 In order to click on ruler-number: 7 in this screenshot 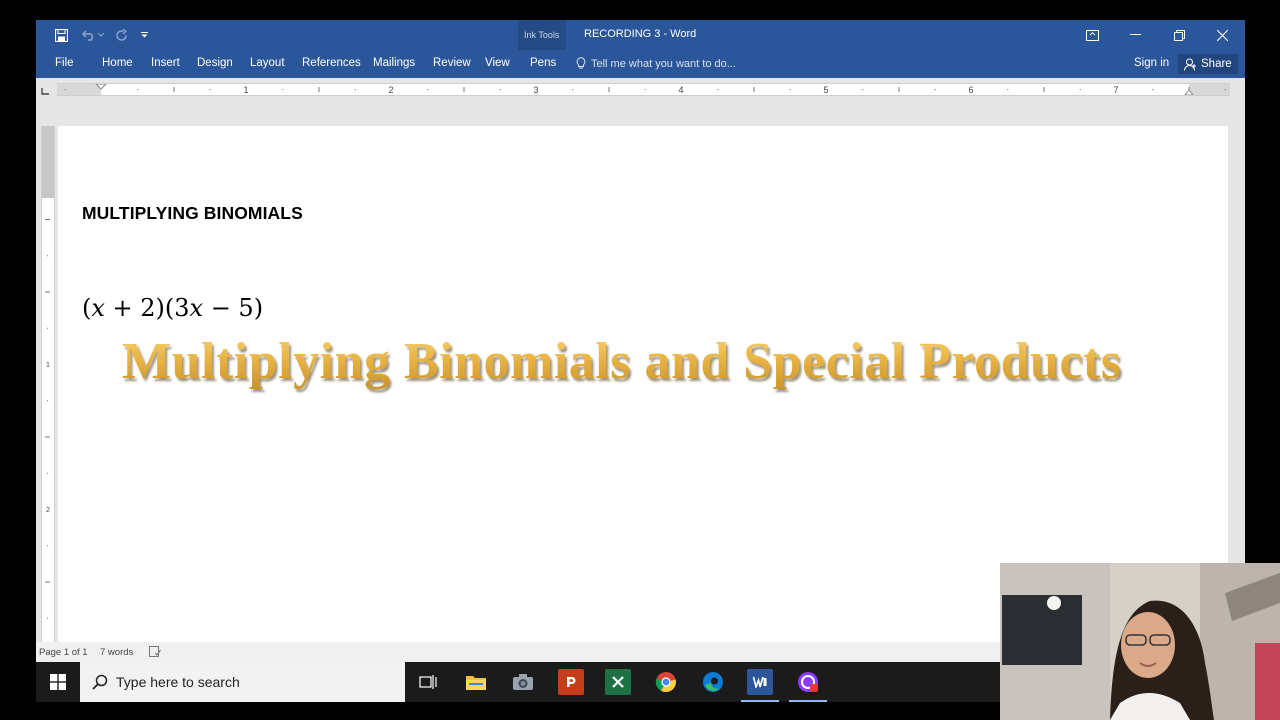, I will do `click(1115, 90)`.